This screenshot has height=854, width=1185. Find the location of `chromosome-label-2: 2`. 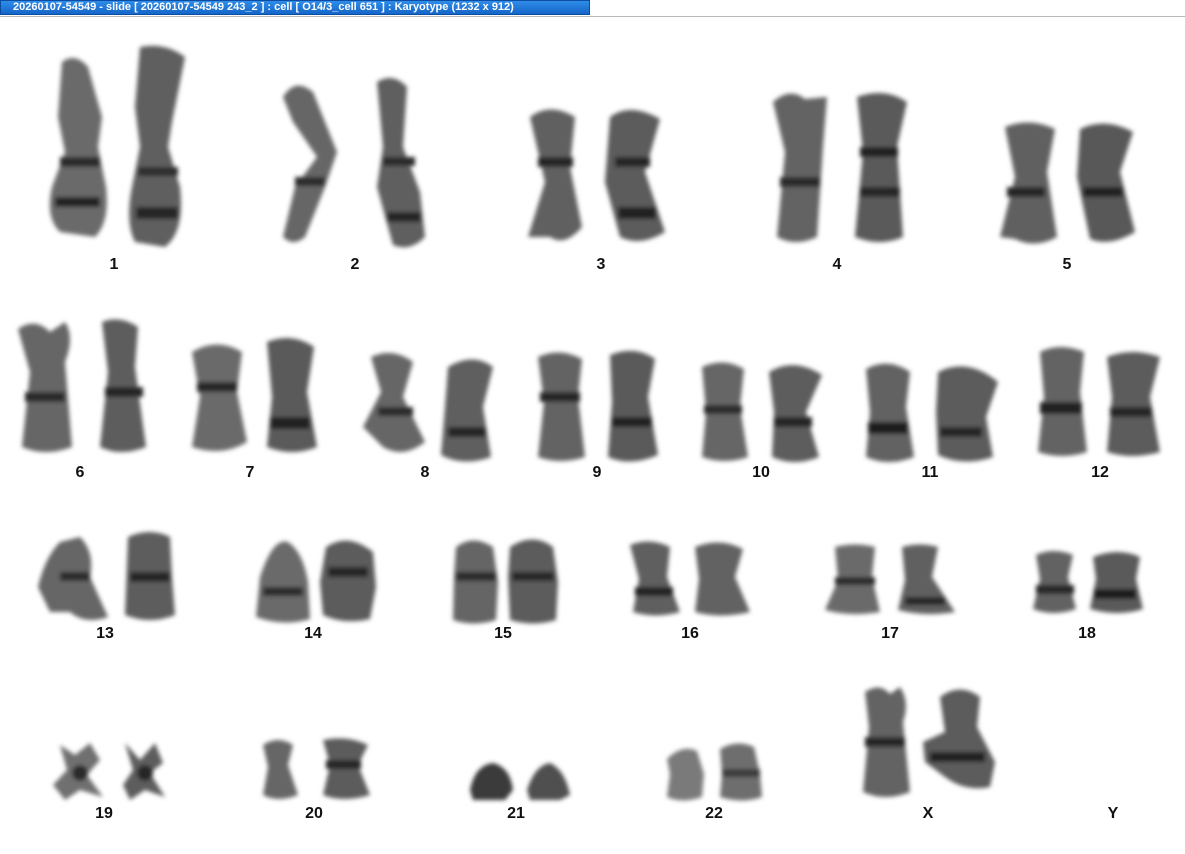

chromosome-label-2: 2 is located at coordinates (355, 264).